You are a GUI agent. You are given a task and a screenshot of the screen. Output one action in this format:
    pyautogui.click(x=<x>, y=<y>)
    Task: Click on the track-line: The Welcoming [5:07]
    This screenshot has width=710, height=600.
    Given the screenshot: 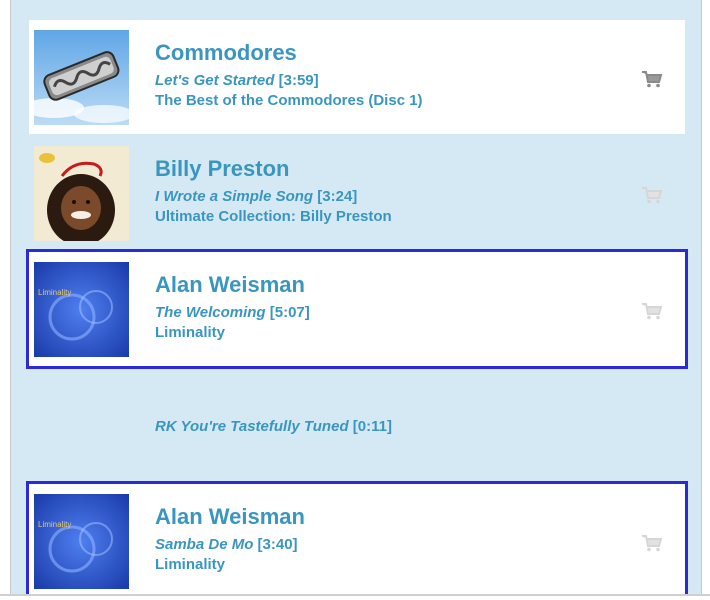 What is the action you would take?
    pyautogui.click(x=232, y=313)
    